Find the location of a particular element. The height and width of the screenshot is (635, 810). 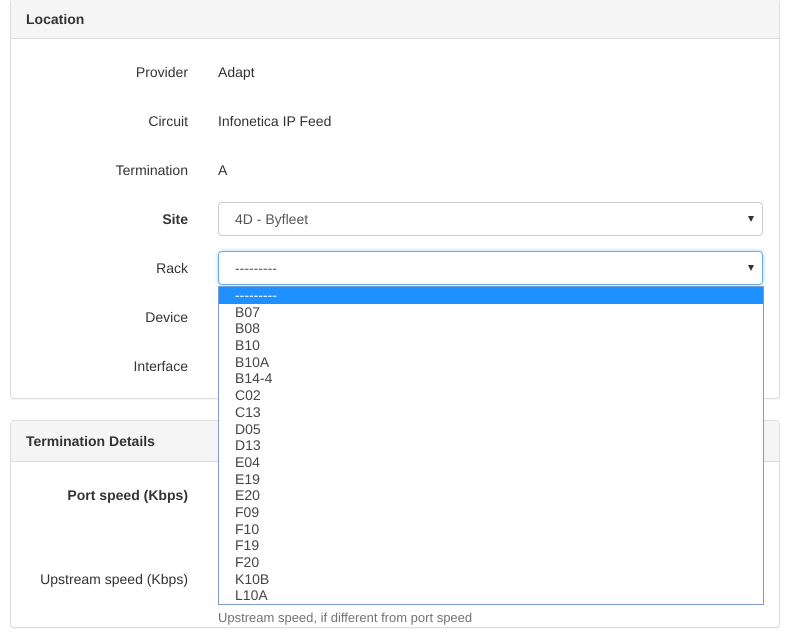

field-value: Adapt is located at coordinates (236, 72).